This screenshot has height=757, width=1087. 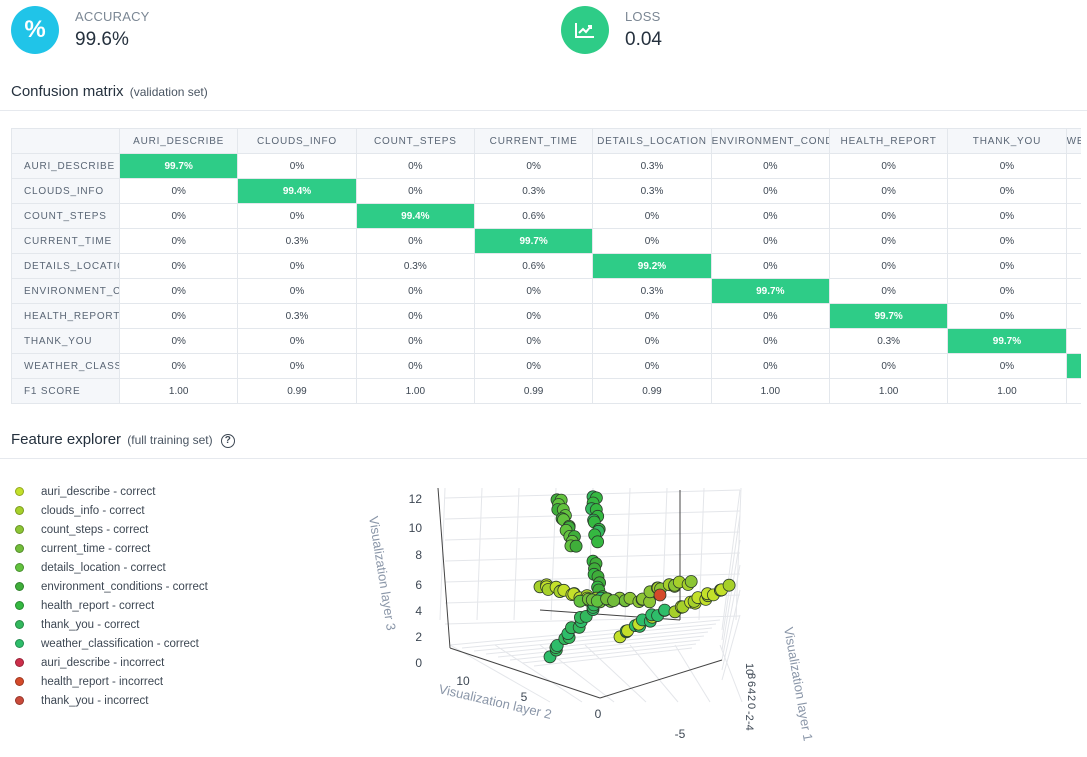 What do you see at coordinates (35, 30) in the screenshot?
I see `percent-icon: %` at bounding box center [35, 30].